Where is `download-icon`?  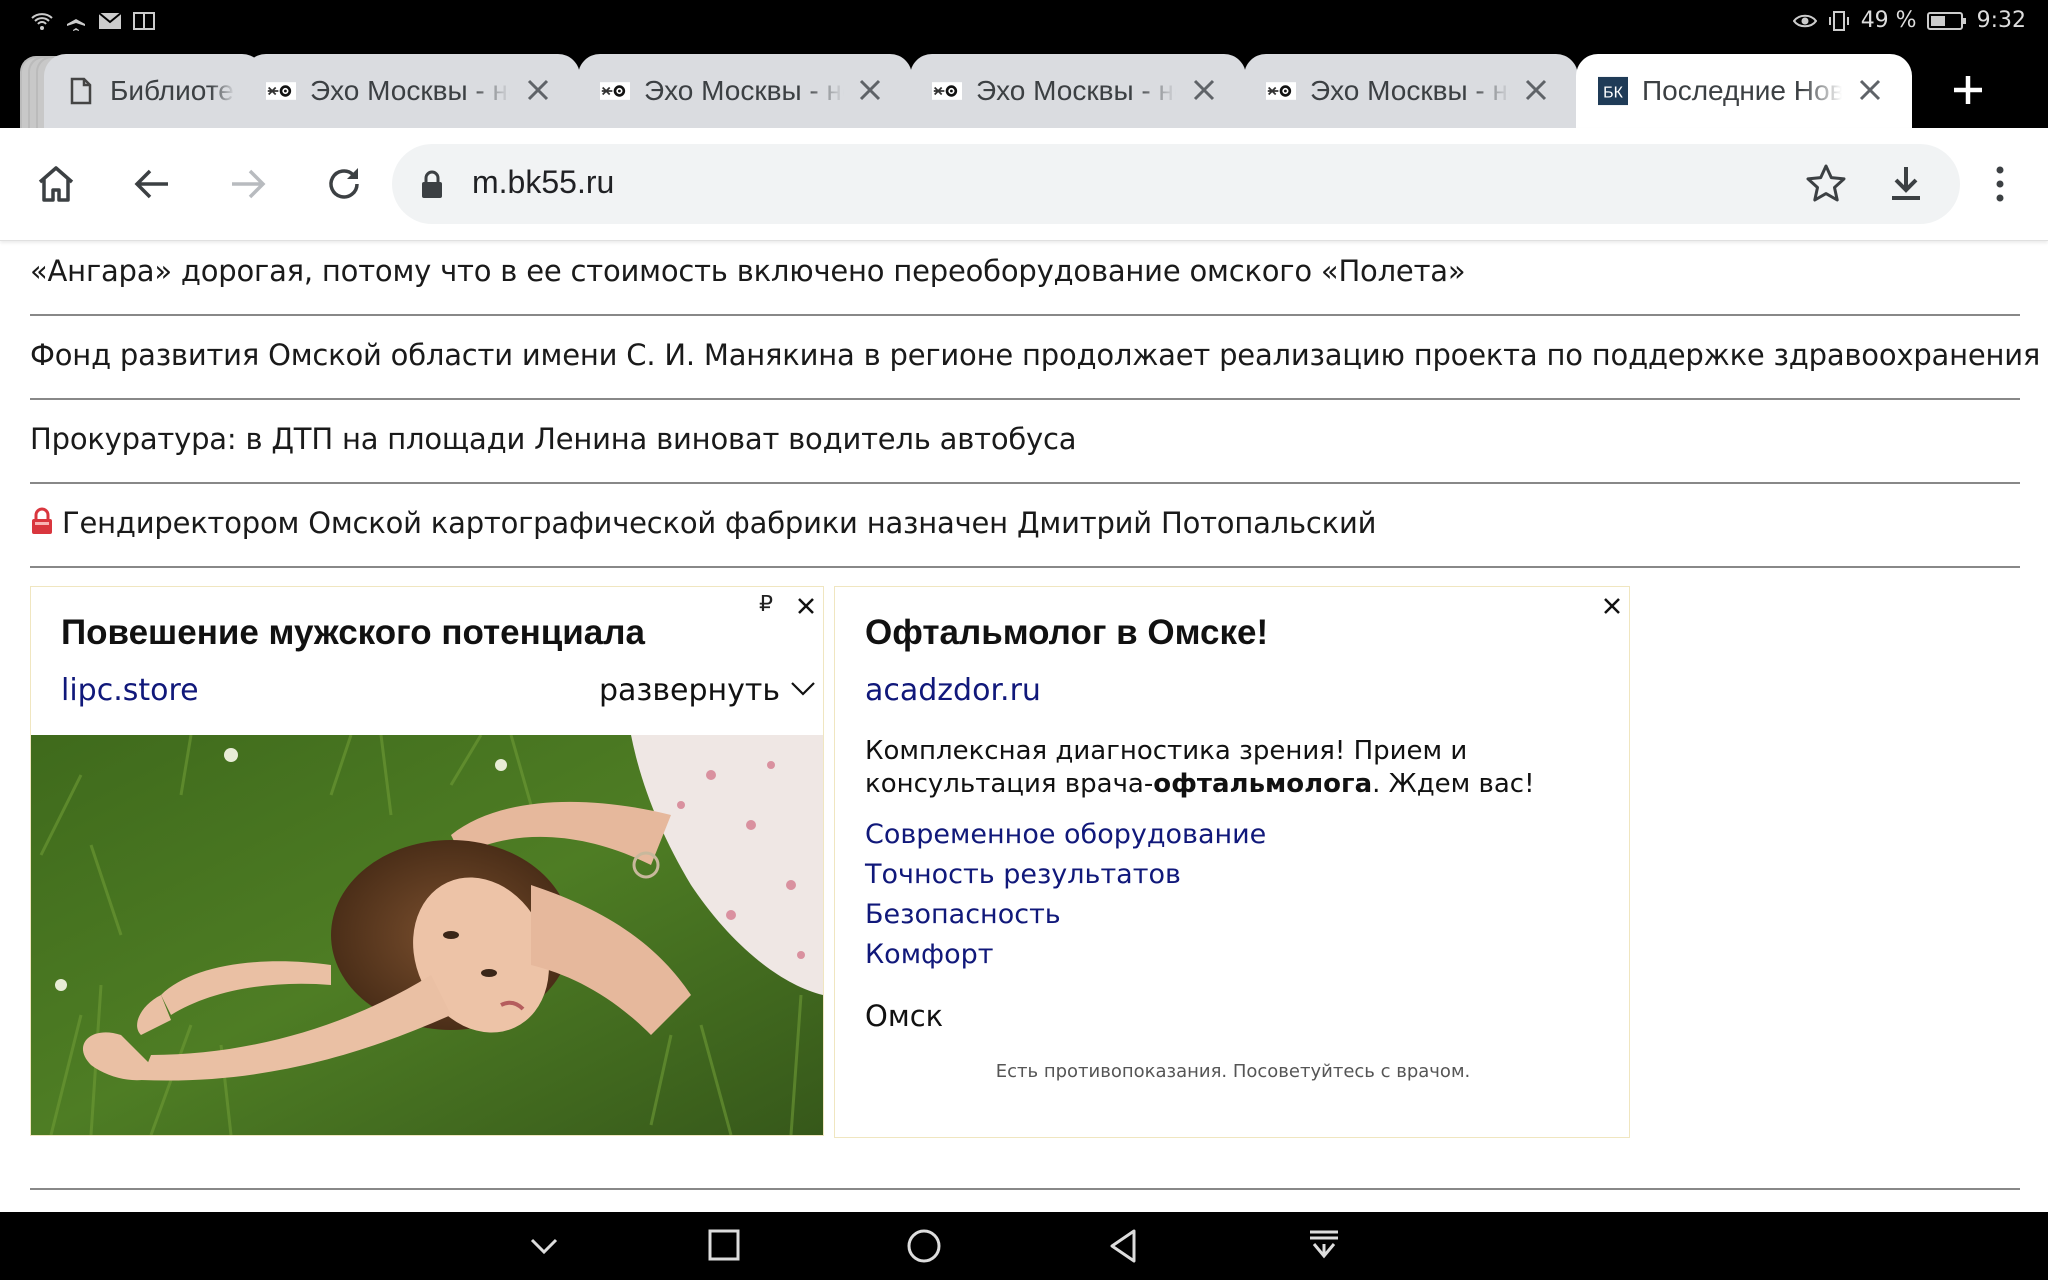 download-icon is located at coordinates (1906, 184).